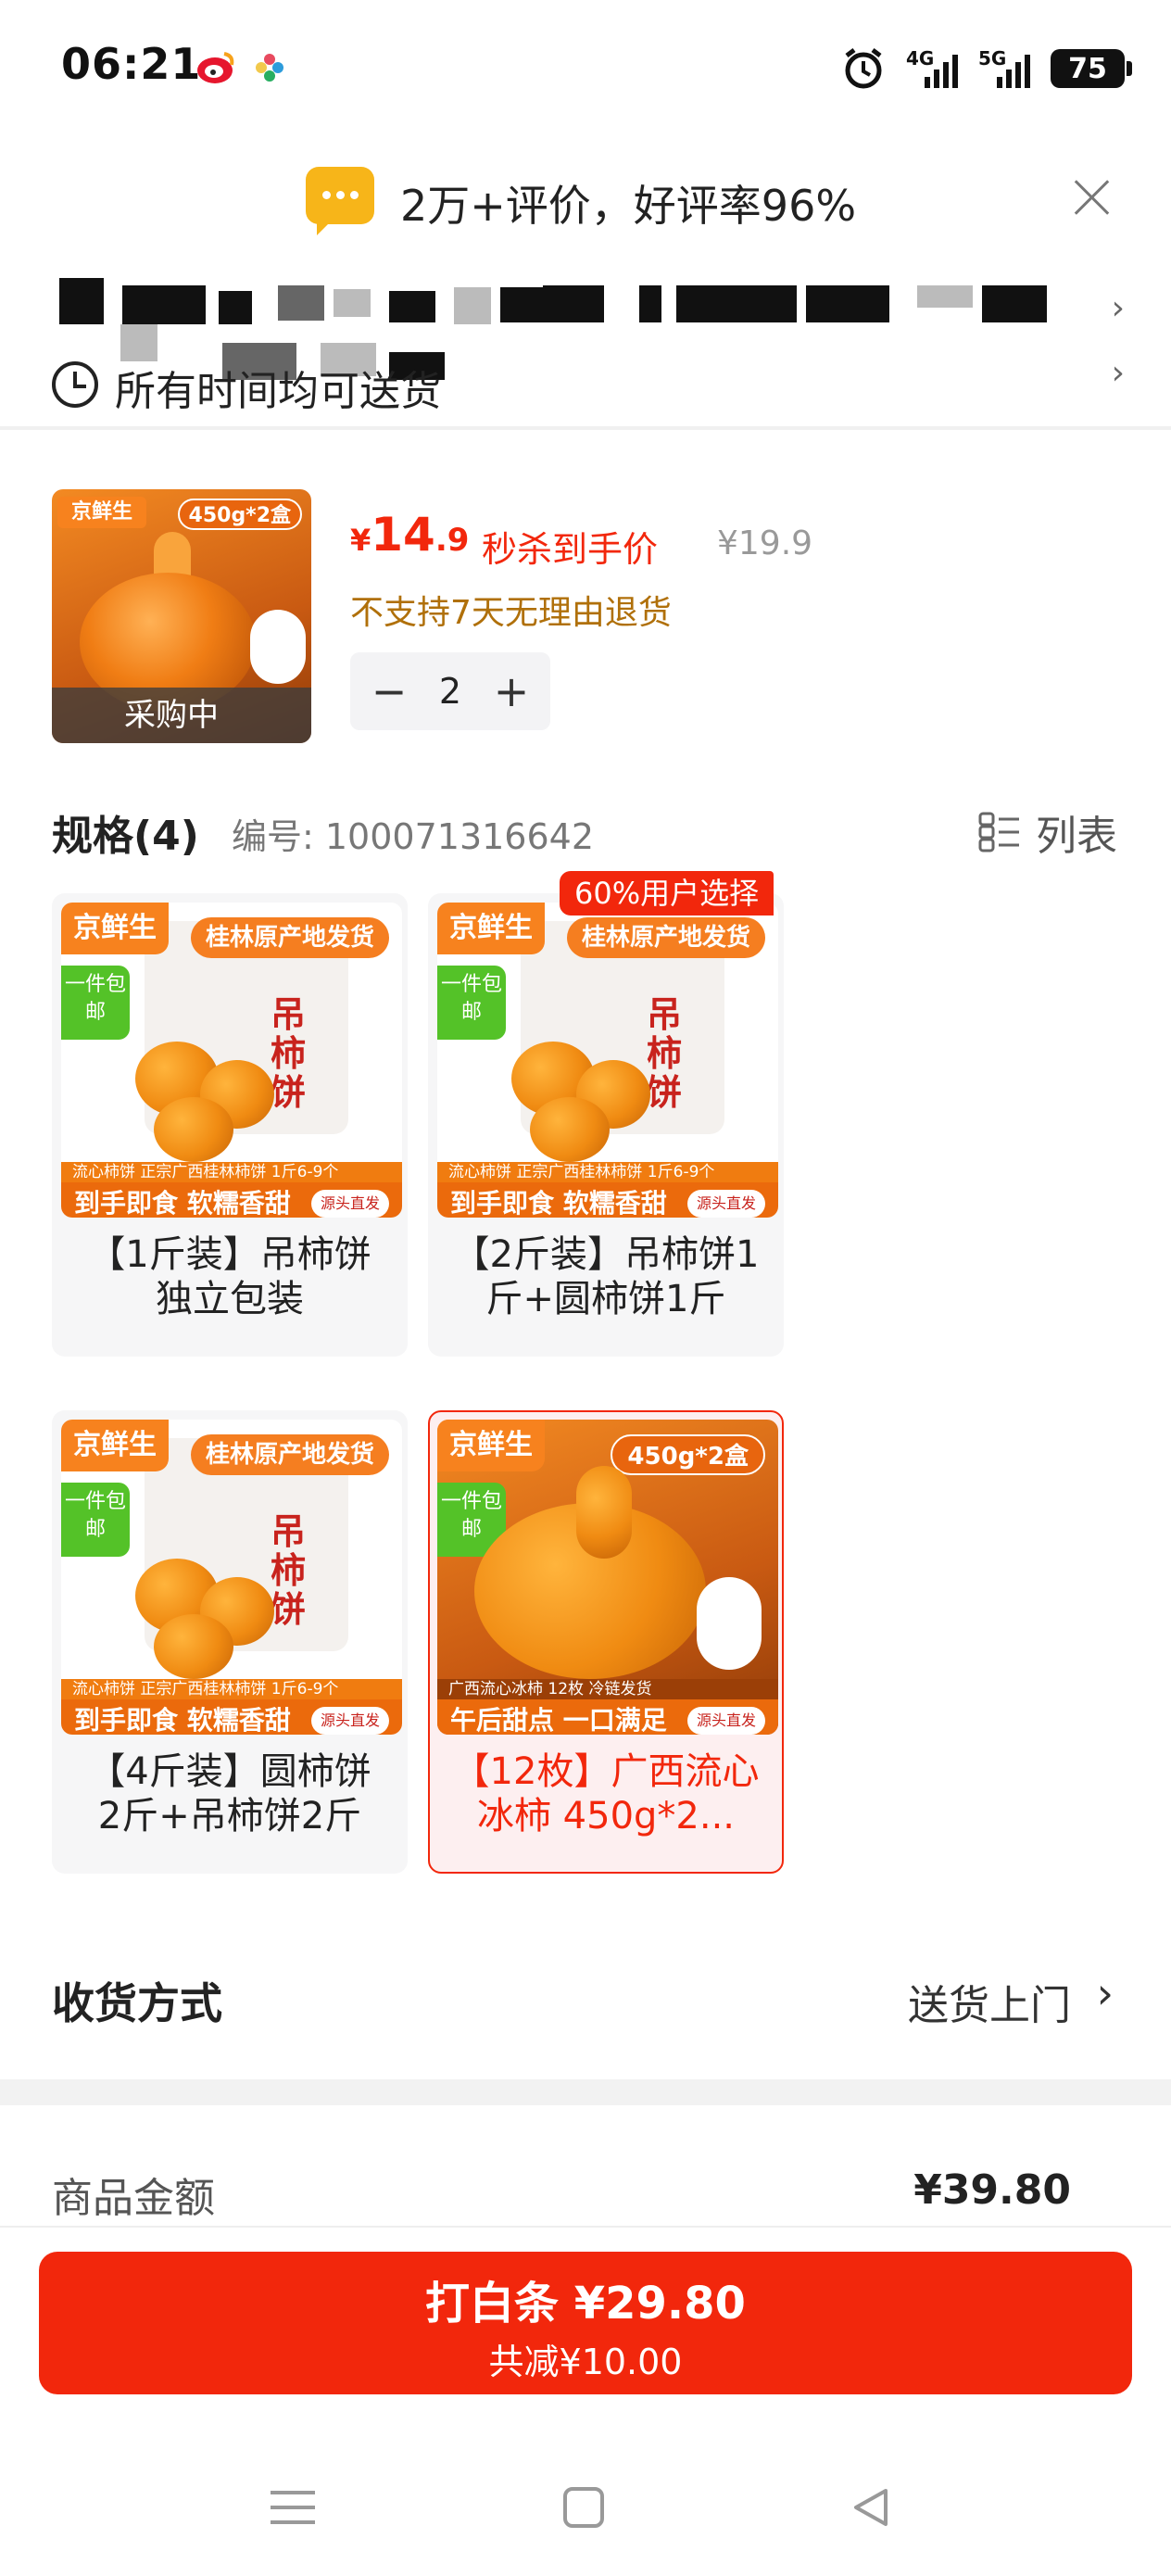 The image size is (1171, 2576). Describe the element at coordinates (584, 2508) in the screenshot. I see `home-icon` at that location.